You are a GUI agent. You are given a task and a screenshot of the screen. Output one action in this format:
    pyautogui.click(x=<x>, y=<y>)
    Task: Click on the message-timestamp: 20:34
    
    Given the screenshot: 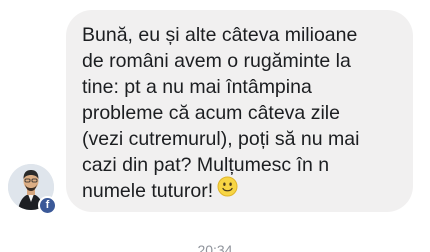 What is the action you would take?
    pyautogui.click(x=215, y=247)
    